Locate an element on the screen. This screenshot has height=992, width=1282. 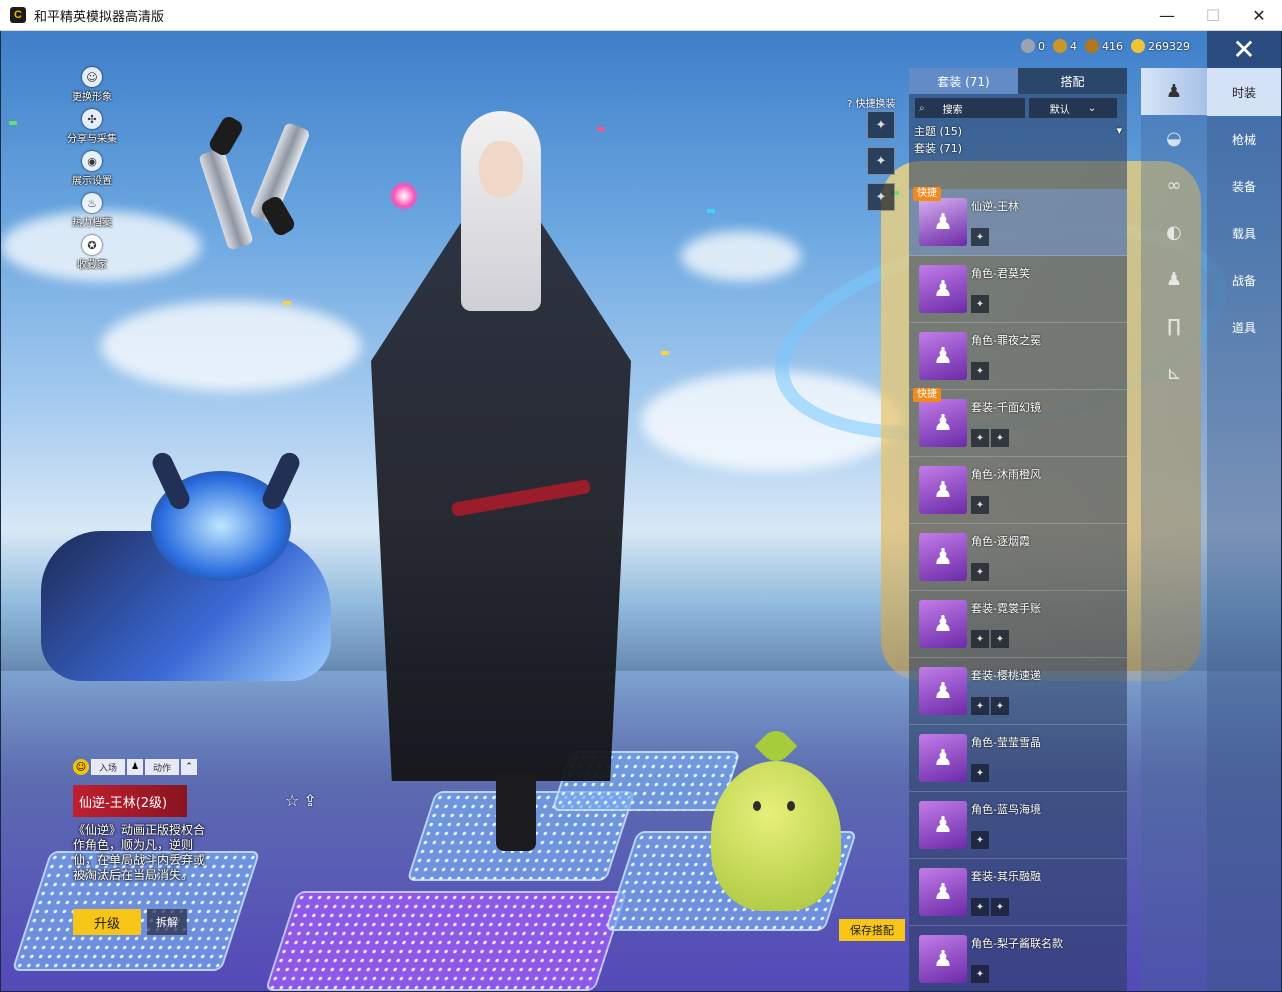
currency-bar: 0 4 416 269329 is located at coordinates (1105, 46).